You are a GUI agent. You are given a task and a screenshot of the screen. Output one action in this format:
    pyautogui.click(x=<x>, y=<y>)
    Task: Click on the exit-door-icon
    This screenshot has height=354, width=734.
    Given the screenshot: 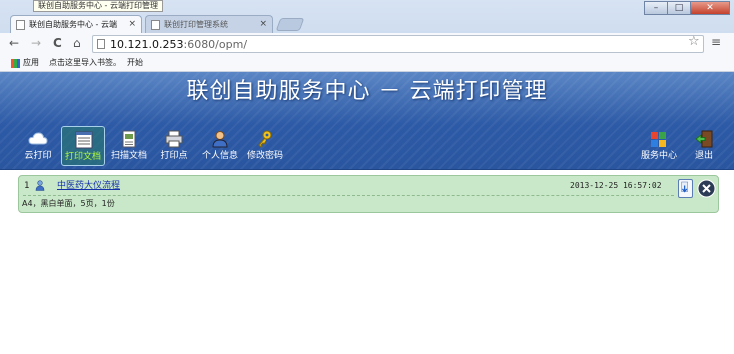 What is the action you would take?
    pyautogui.click(x=704, y=139)
    